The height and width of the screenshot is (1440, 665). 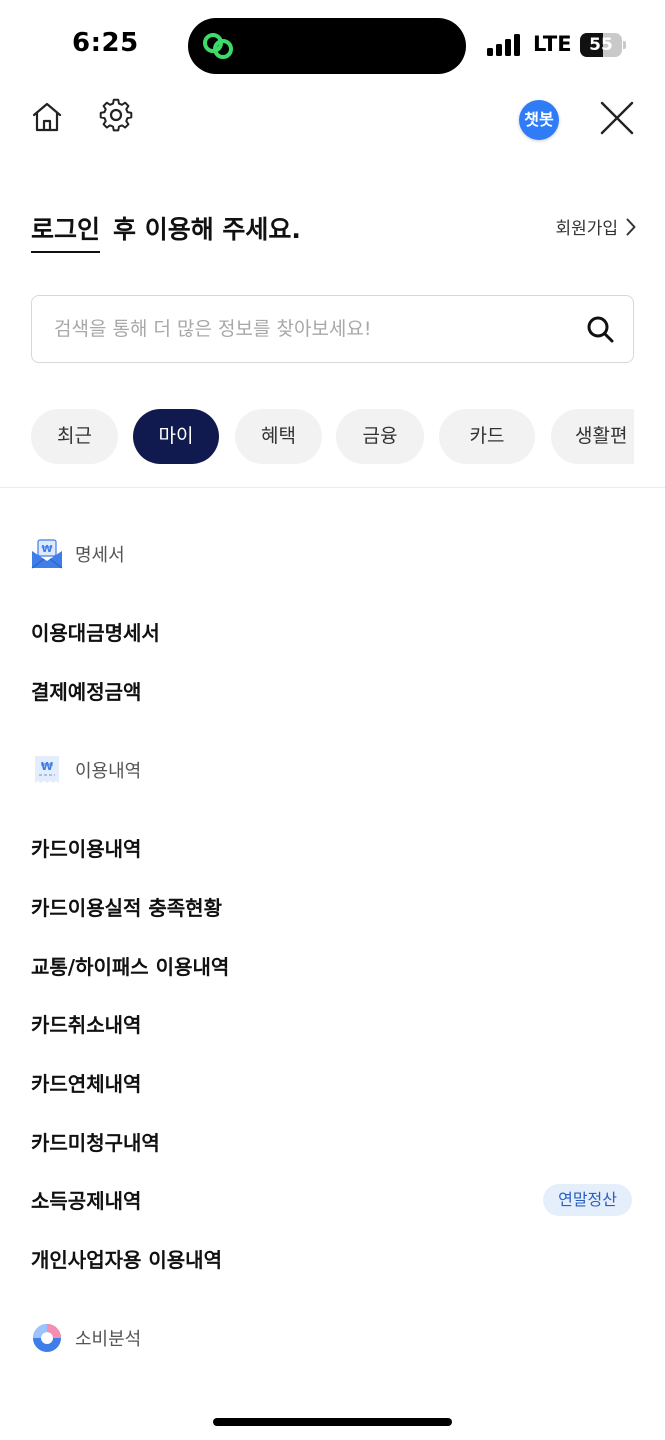 What do you see at coordinates (207, 229) in the screenshot?
I see `login-prompt-text: 후 이용해 주세요.` at bounding box center [207, 229].